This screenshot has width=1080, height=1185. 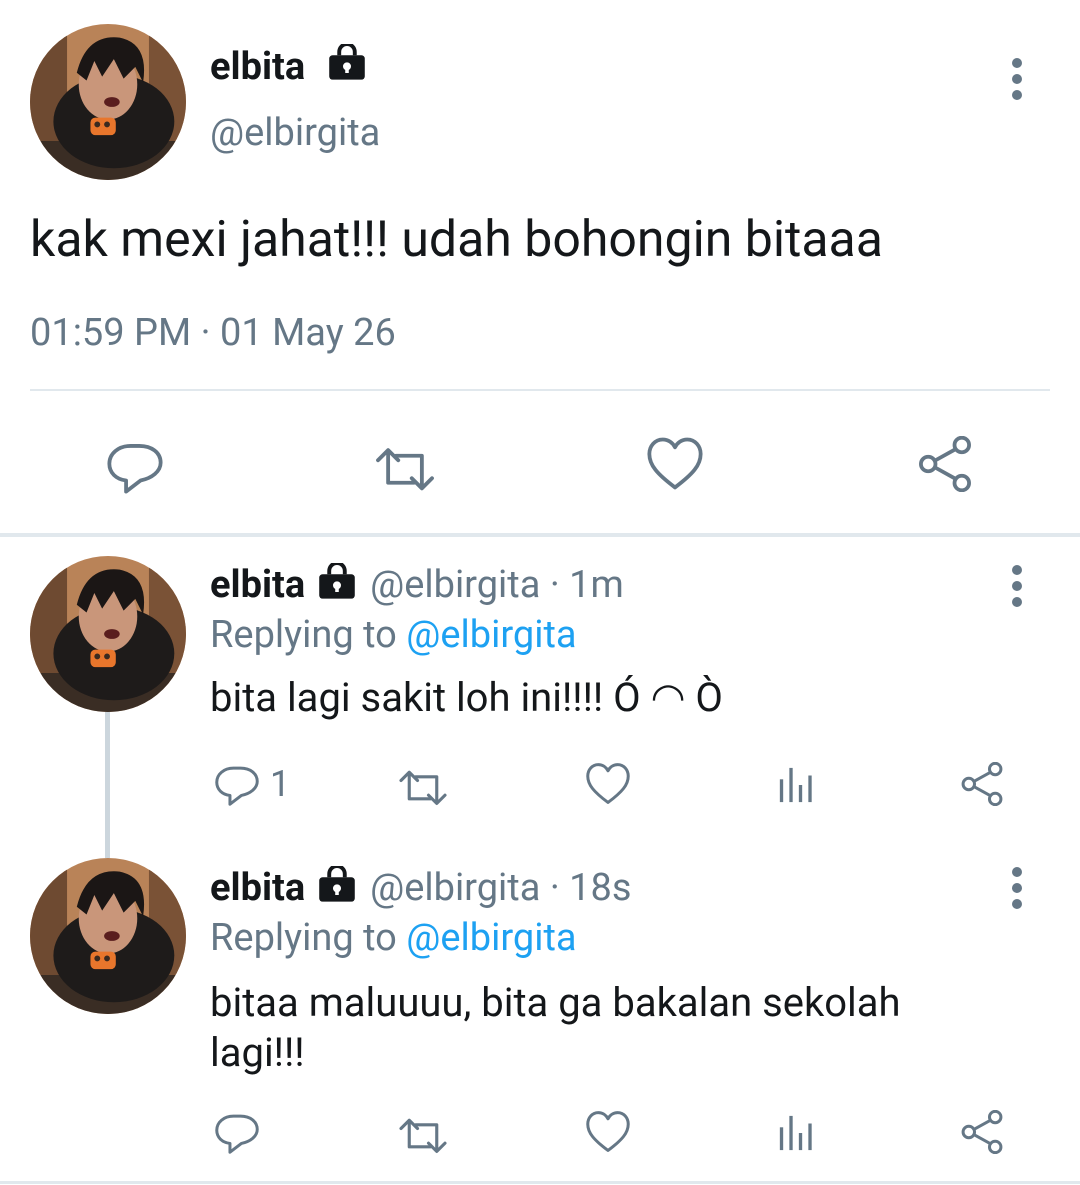 I want to click on reply-header: elbita @elbirgita · 1m, so click(x=417, y=586).